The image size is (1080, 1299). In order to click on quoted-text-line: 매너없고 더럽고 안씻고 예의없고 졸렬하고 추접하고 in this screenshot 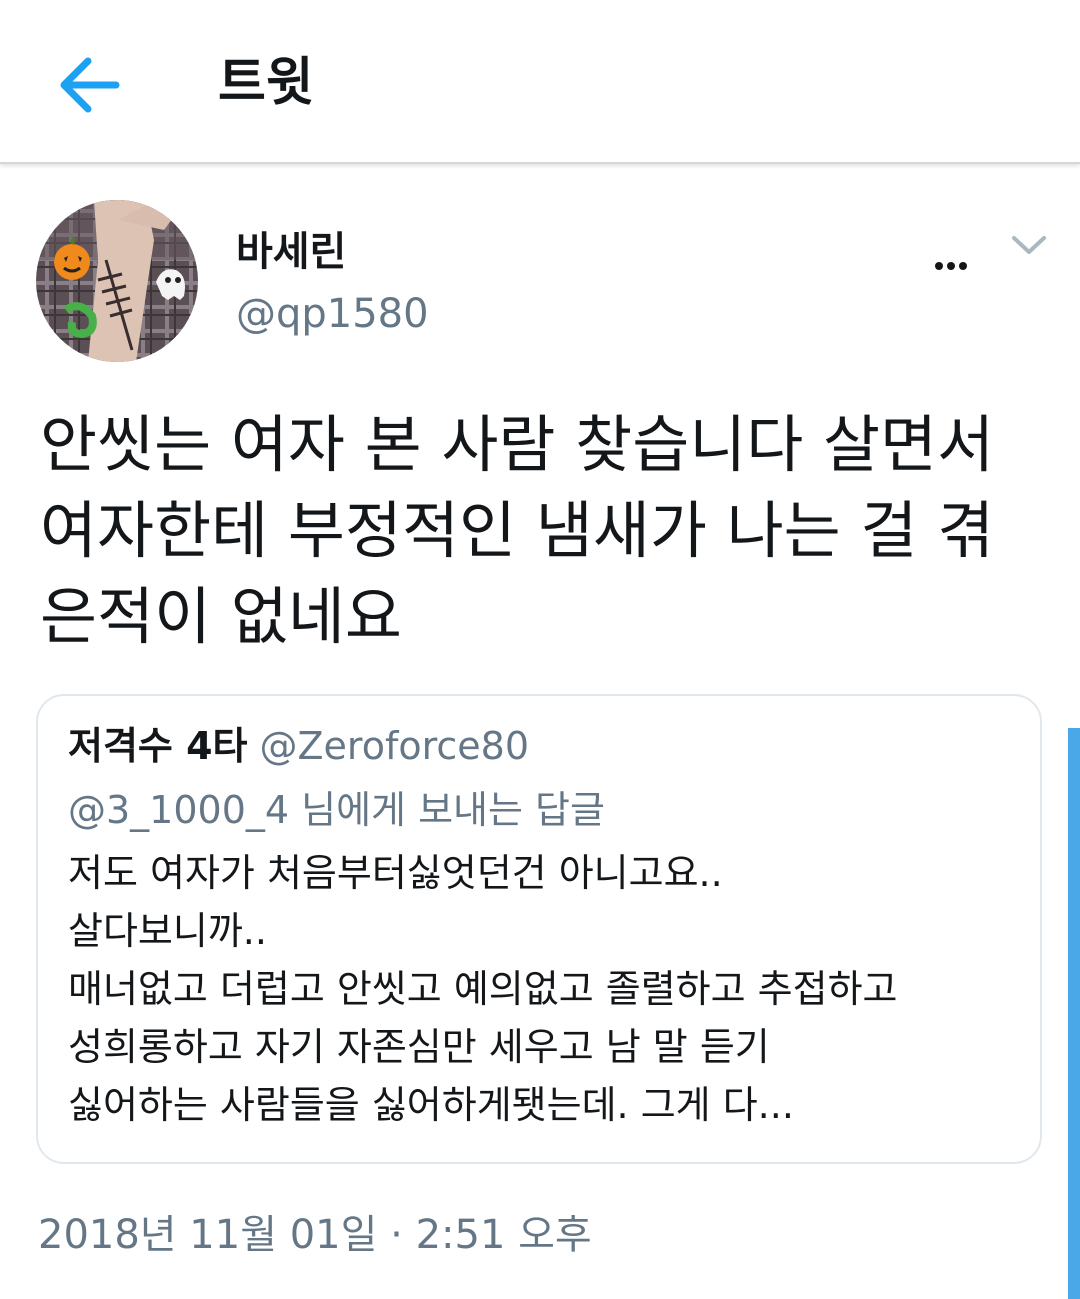, I will do `click(483, 989)`.